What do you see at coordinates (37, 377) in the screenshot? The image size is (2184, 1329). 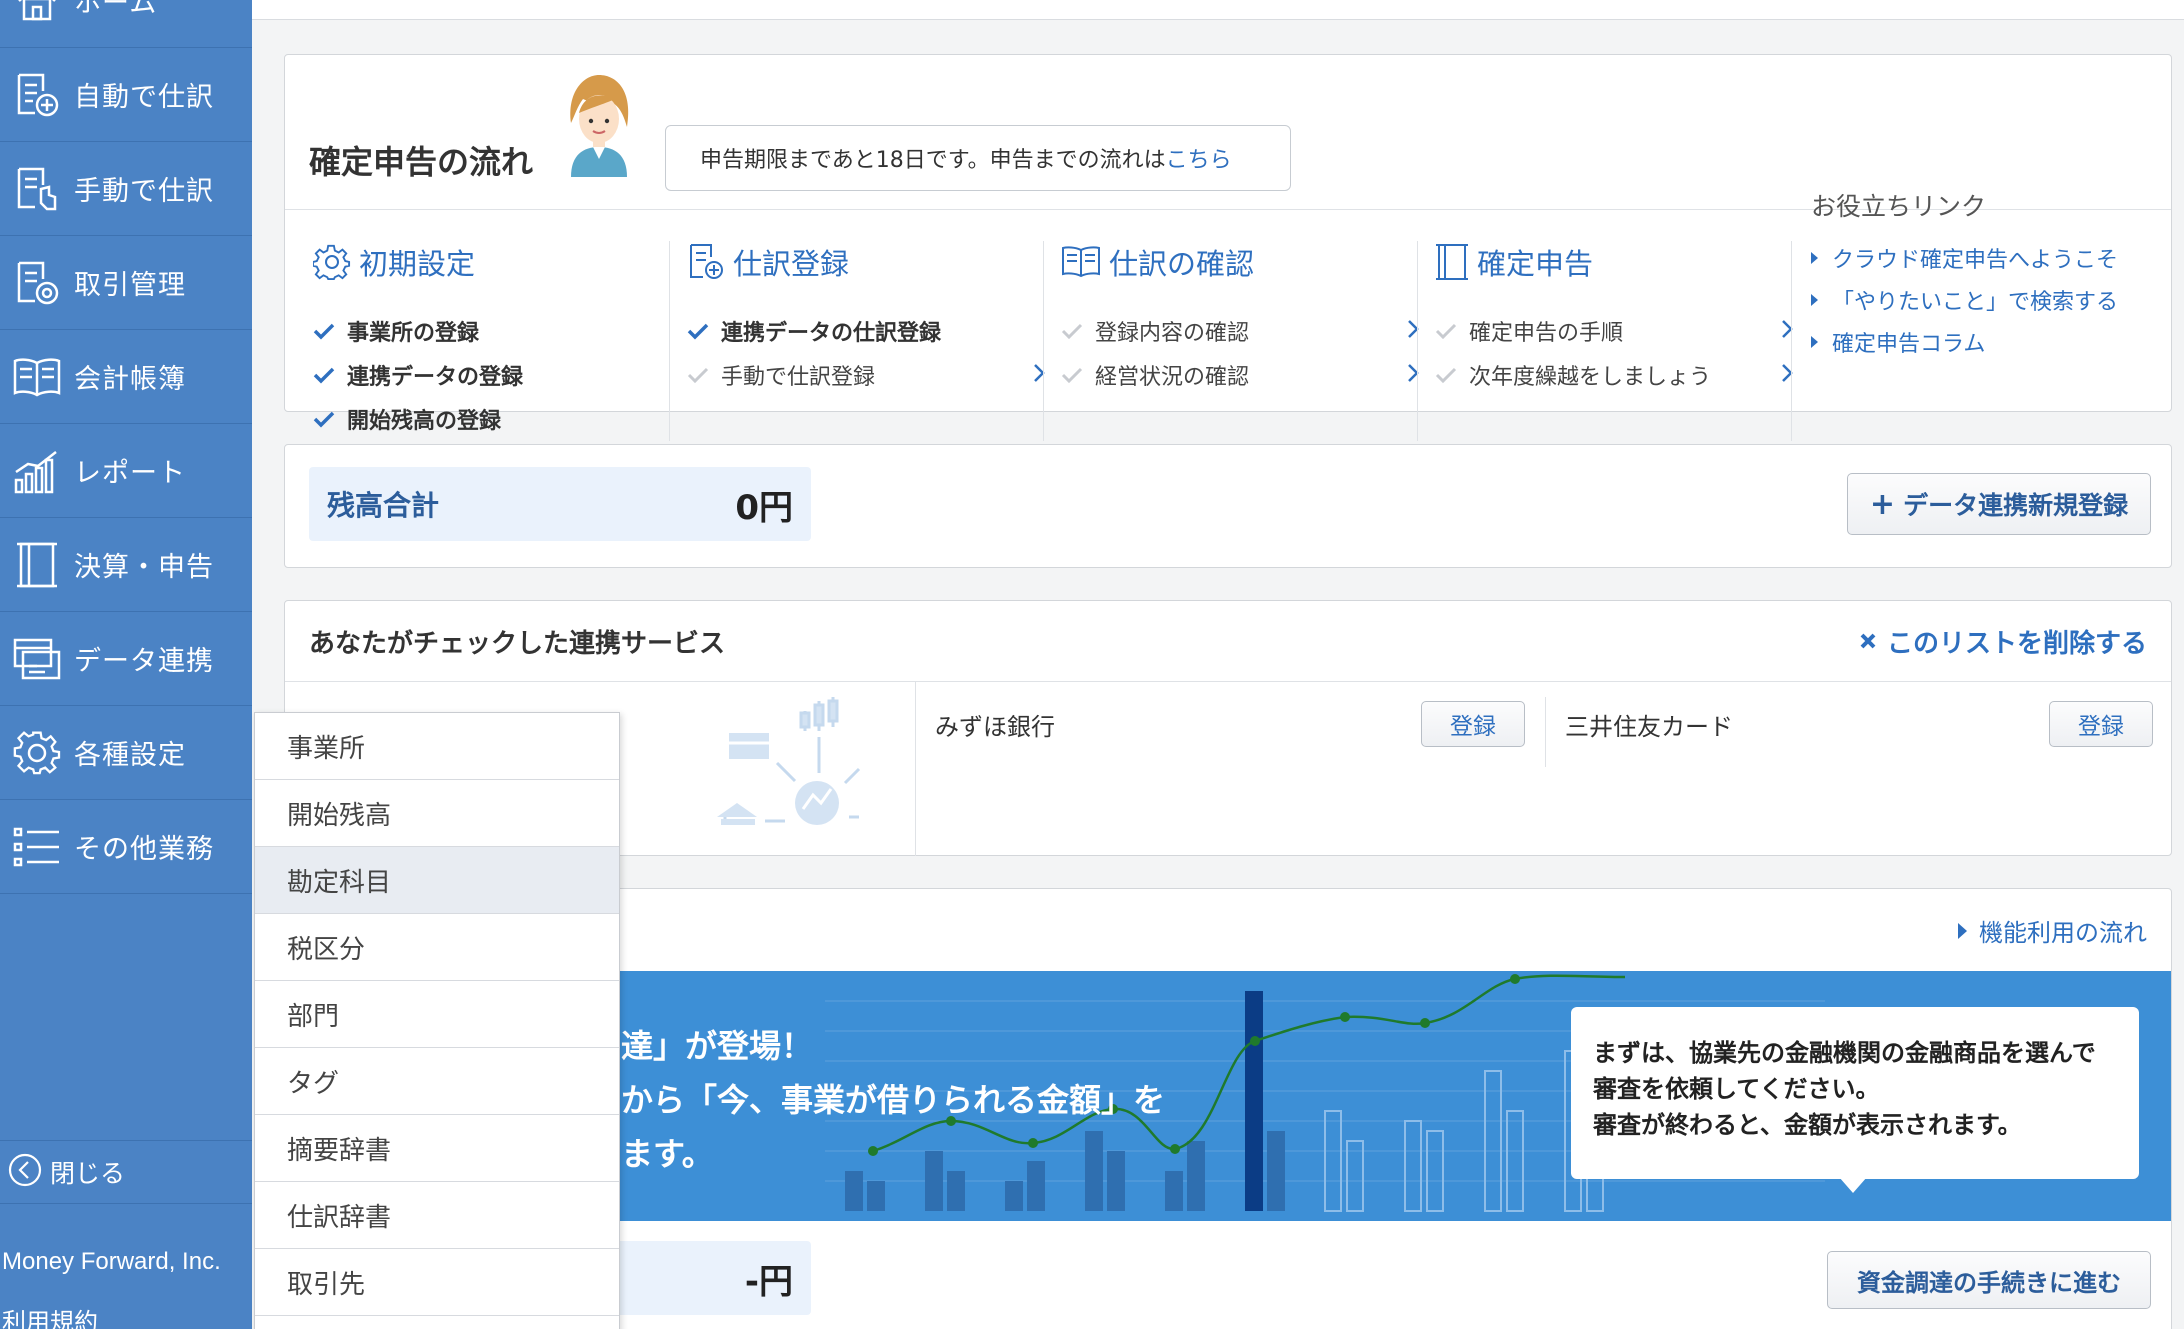 I see `ledger-book-icon` at bounding box center [37, 377].